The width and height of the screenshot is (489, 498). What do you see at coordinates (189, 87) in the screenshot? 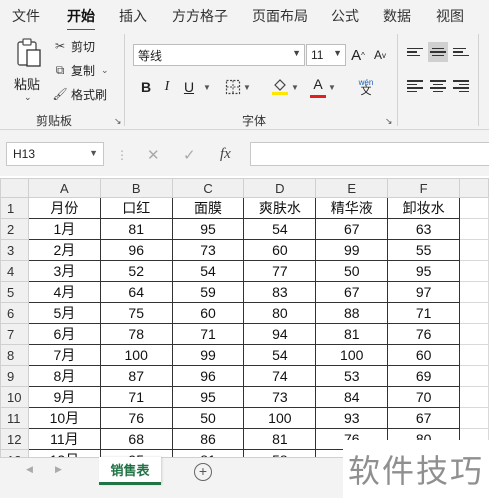
I see `underline-button: U` at bounding box center [189, 87].